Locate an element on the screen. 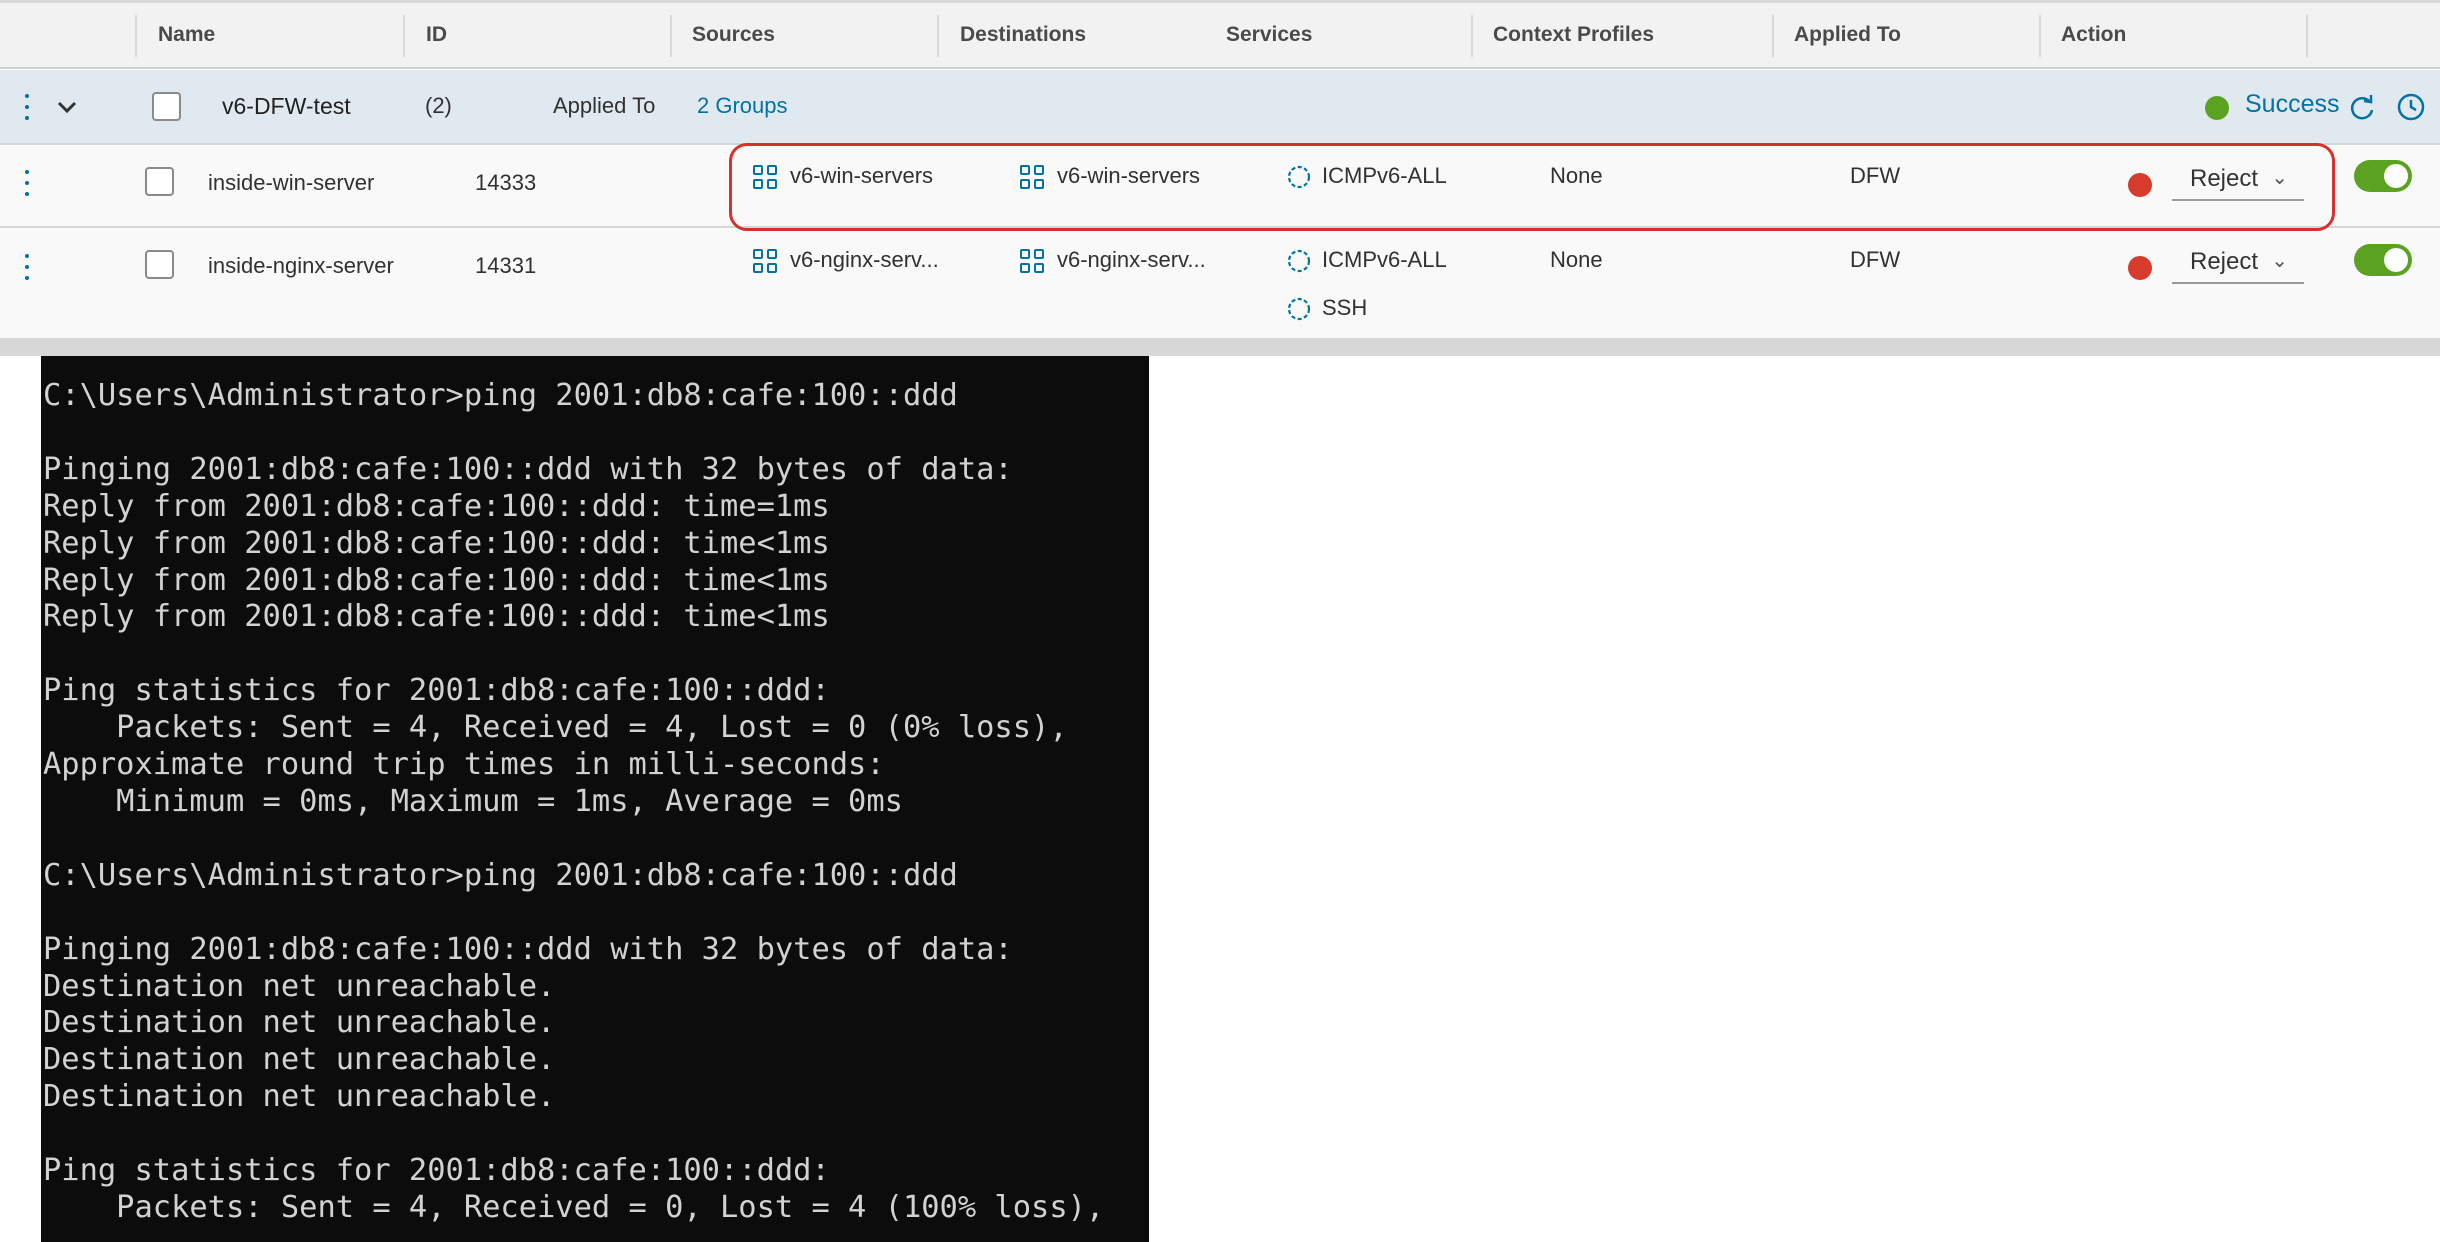 The width and height of the screenshot is (2440, 1242). policy-name: v6-DFW-test is located at coordinates (286, 106).